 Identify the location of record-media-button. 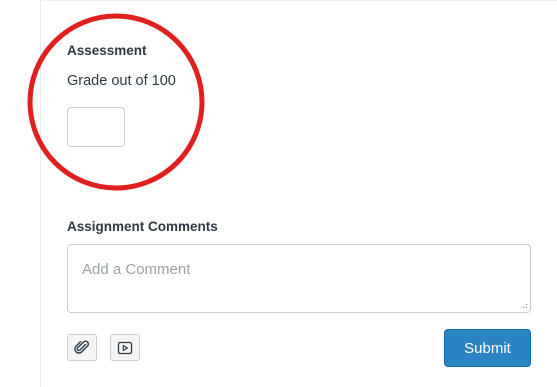
(125, 347).